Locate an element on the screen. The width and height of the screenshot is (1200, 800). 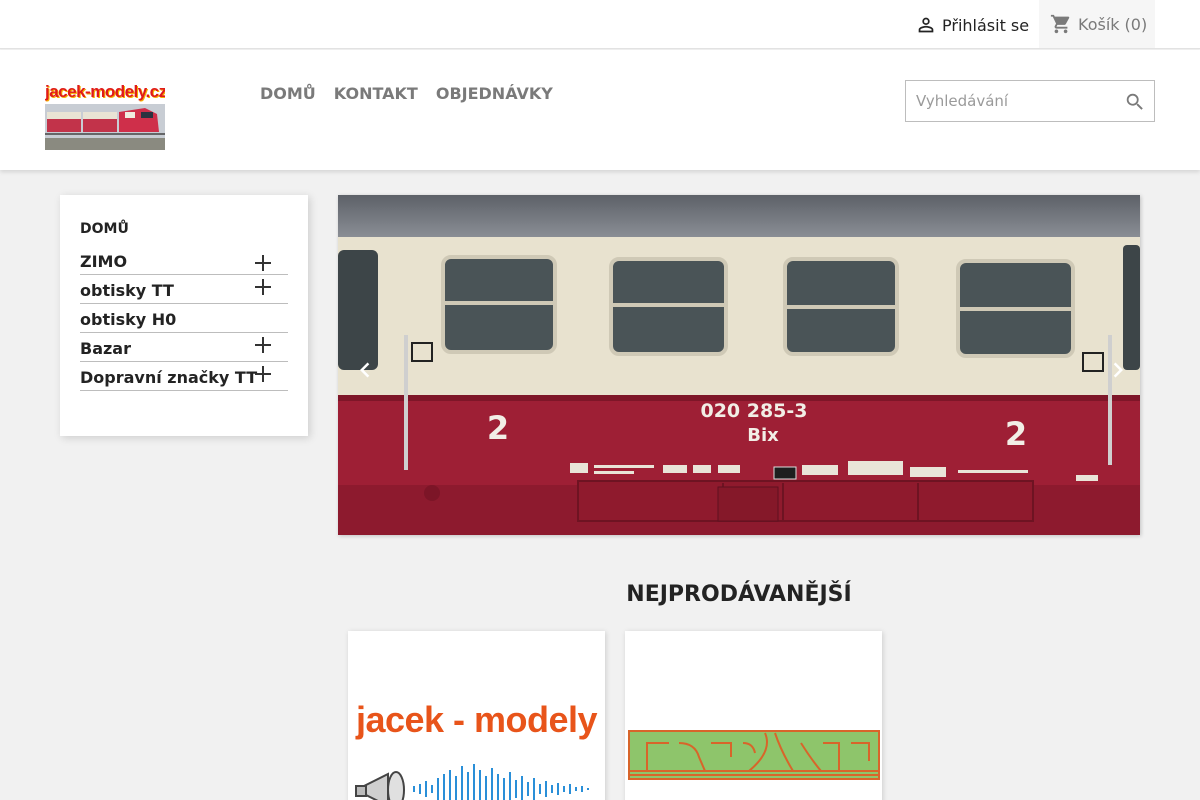
login-link: Přihlásit se is located at coordinates (972, 25).